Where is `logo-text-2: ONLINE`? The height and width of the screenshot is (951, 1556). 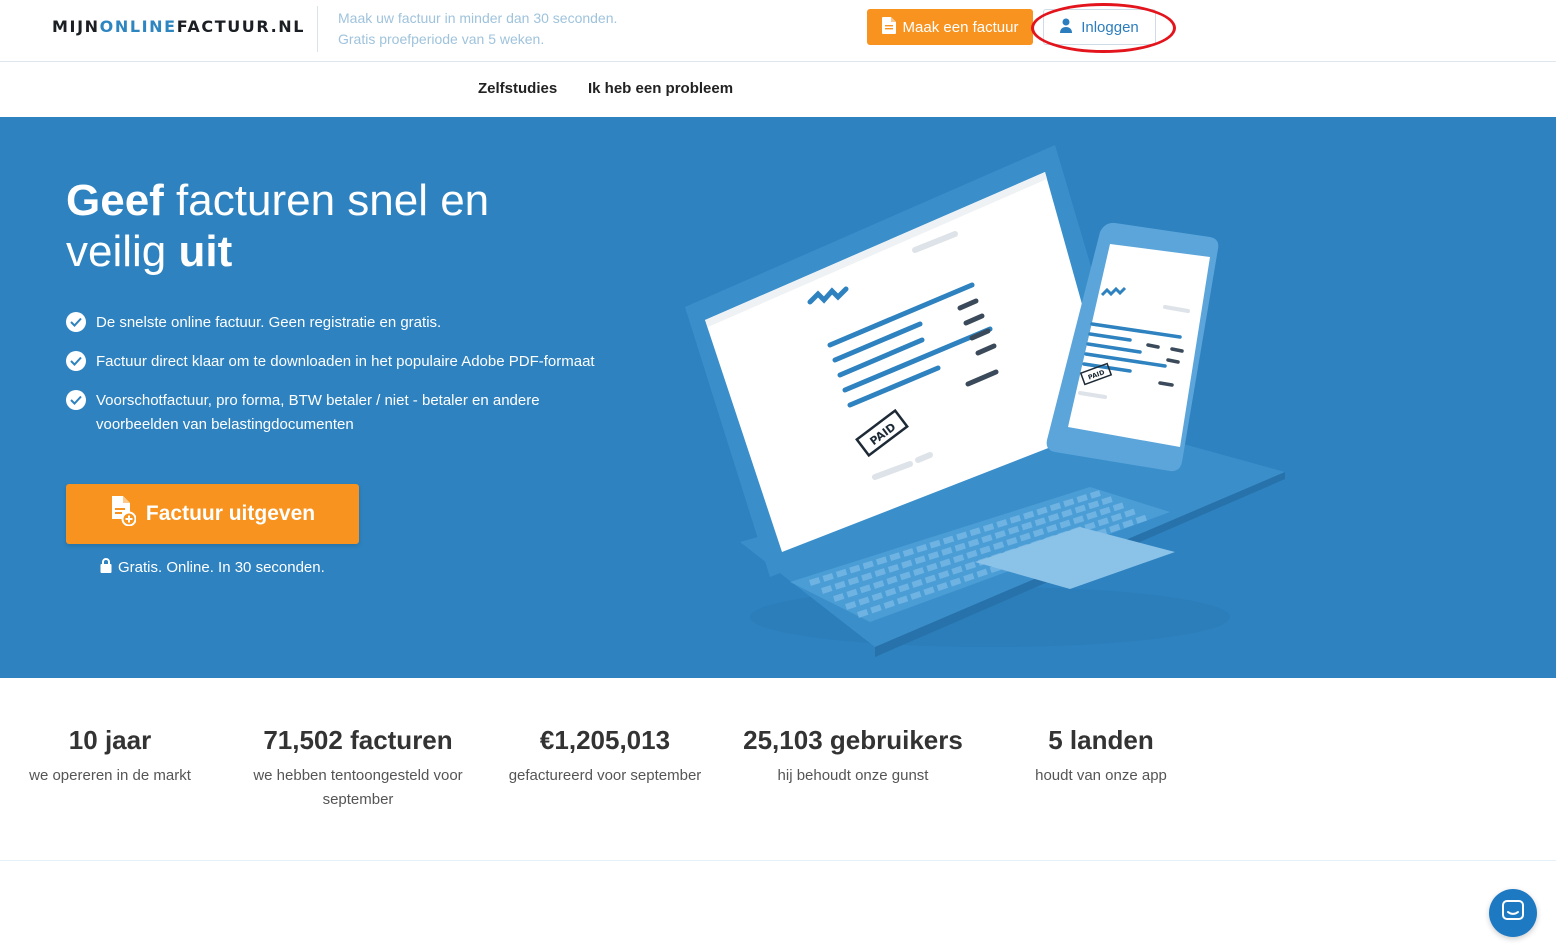 logo-text-2: ONLINE is located at coordinates (138, 26).